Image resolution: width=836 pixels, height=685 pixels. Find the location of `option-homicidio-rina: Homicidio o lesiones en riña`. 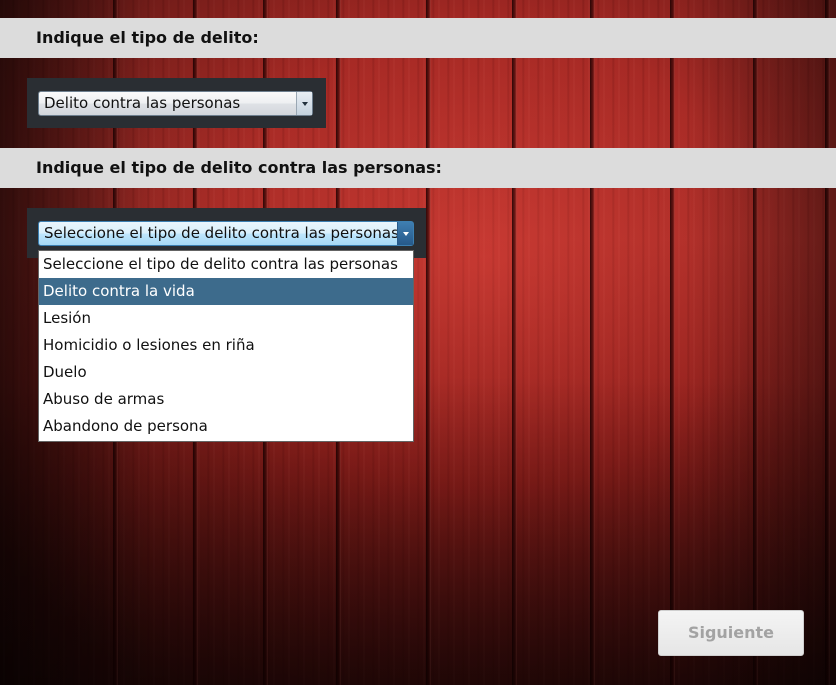

option-homicidio-rina: Homicidio o lesiones en riña is located at coordinates (226, 345).